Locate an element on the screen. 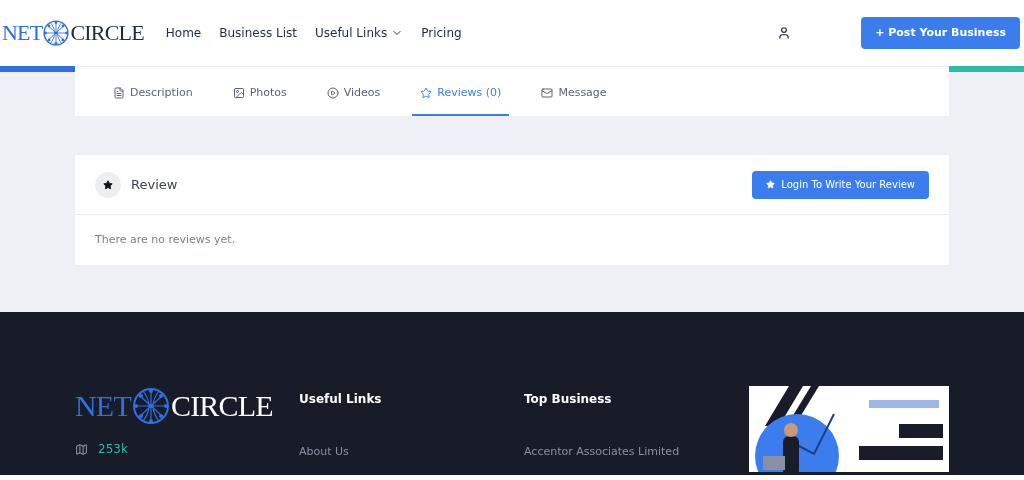 The width and height of the screenshot is (1024, 480). video-icon is located at coordinates (332, 93).